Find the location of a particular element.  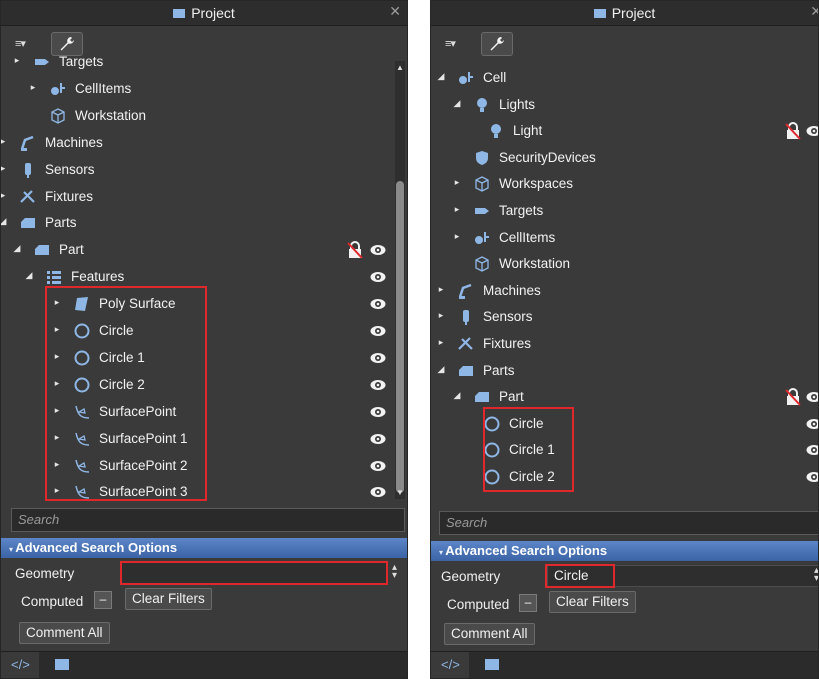

tree-item-label: Part is located at coordinates (71, 250).